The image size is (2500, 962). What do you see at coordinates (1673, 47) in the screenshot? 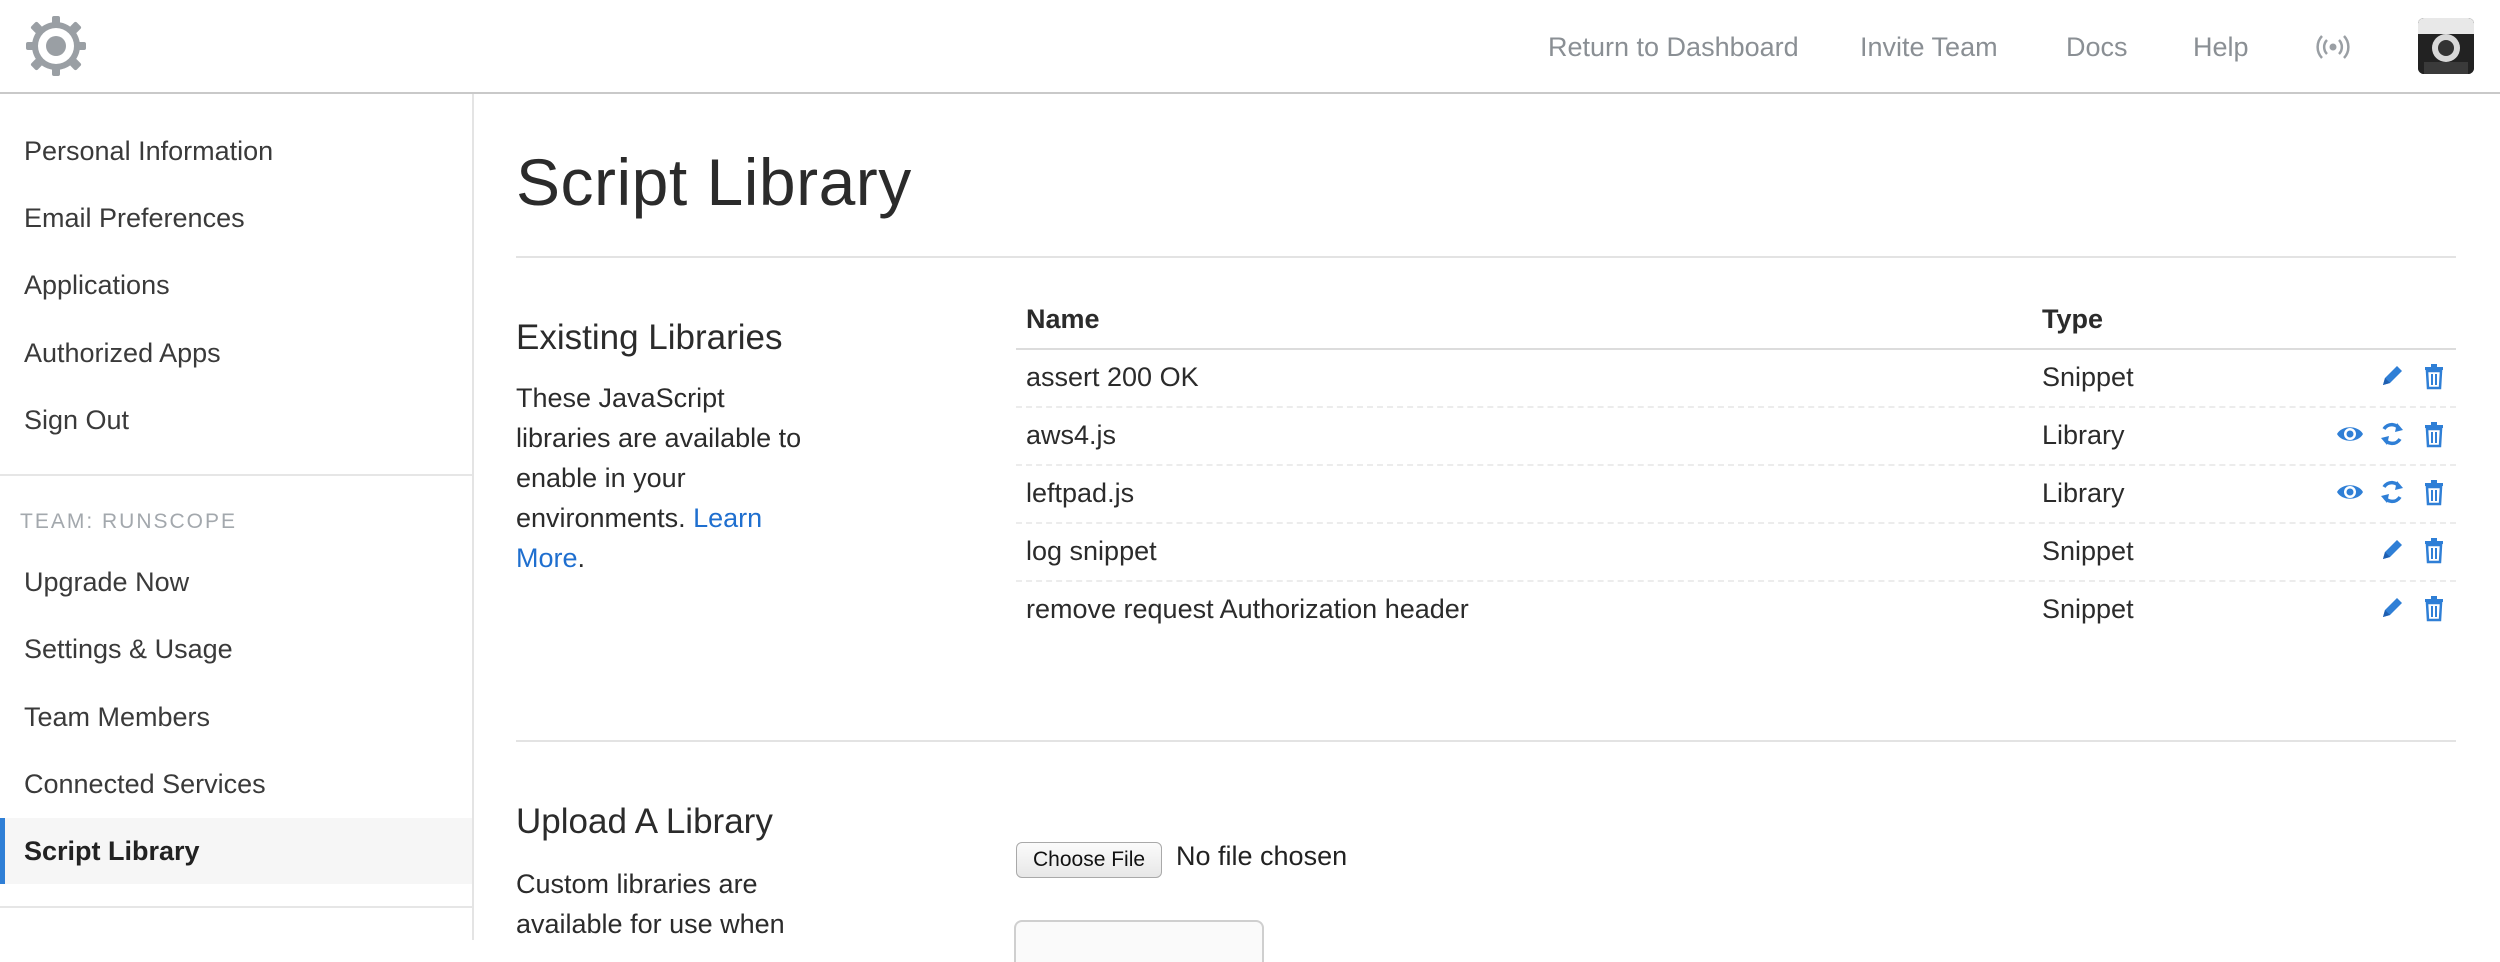
I see `return-to-dashboard-link: Return to Dashboard` at bounding box center [1673, 47].